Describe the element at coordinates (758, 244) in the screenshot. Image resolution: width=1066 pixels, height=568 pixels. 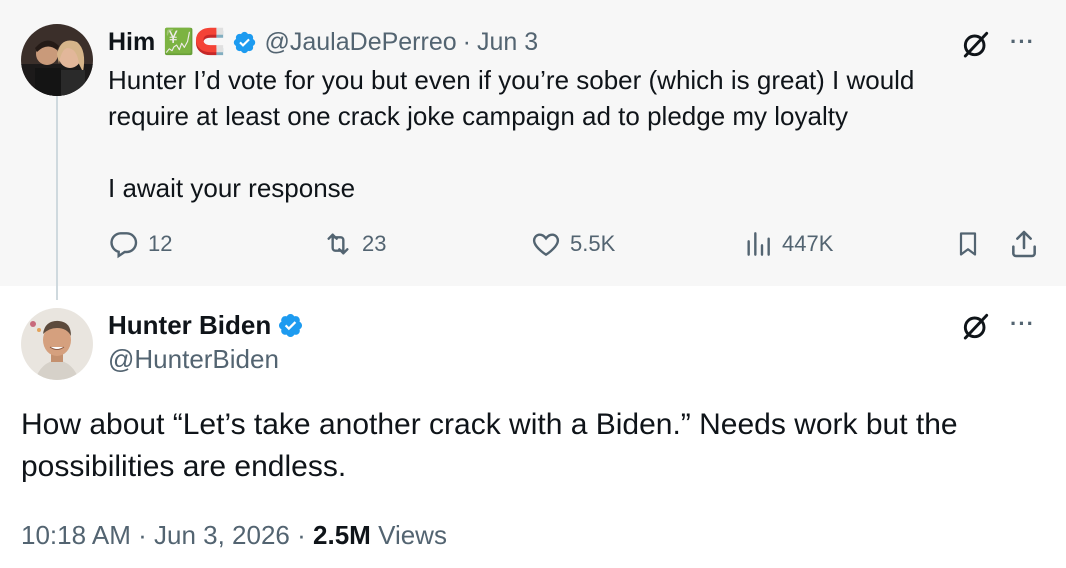
I see `views-icon` at that location.